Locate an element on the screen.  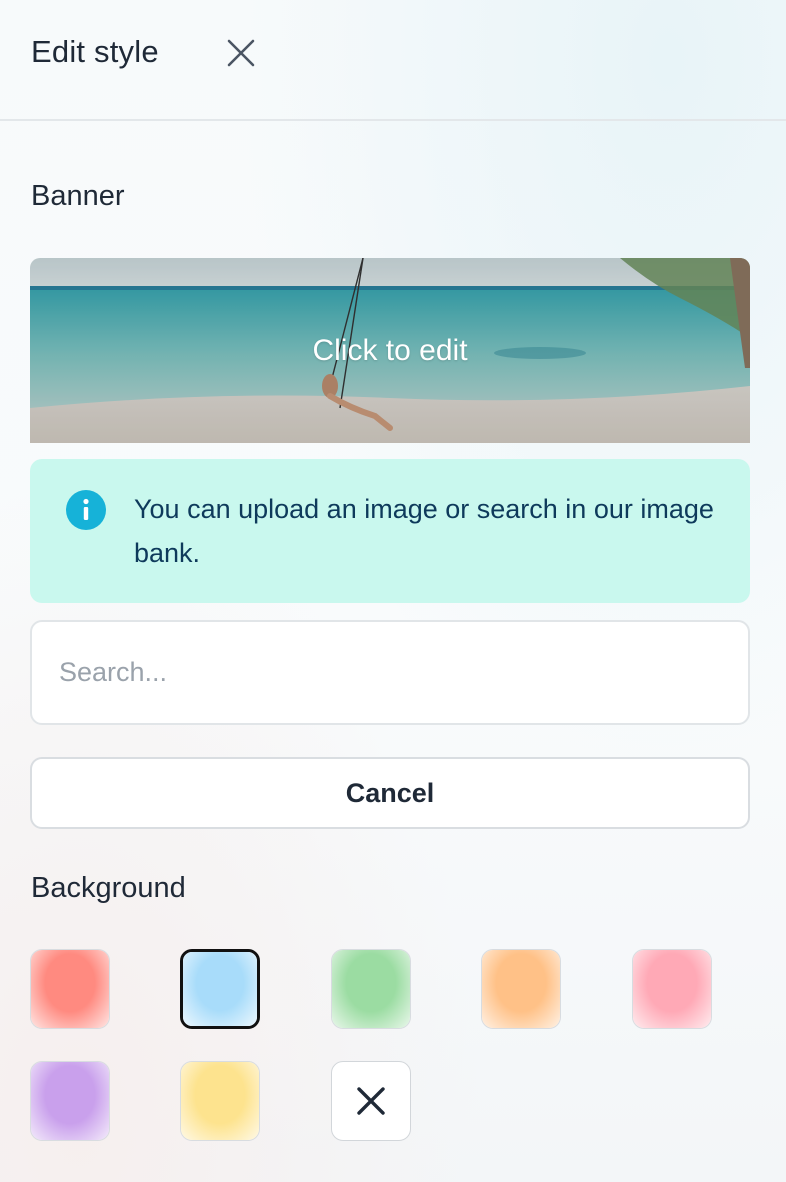
banner-image: Click to edit is located at coordinates (390, 350).